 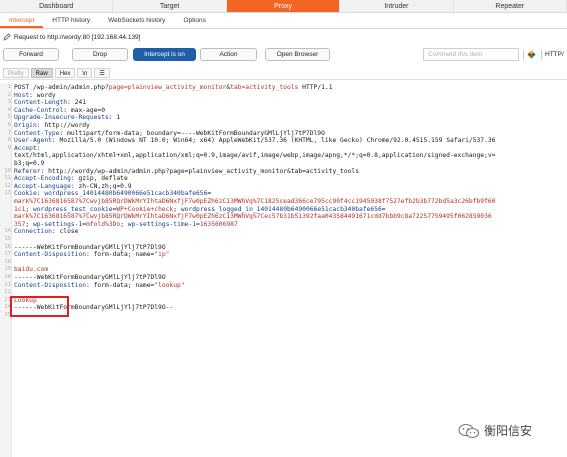 I want to click on action-button: Action, so click(x=228, y=54).